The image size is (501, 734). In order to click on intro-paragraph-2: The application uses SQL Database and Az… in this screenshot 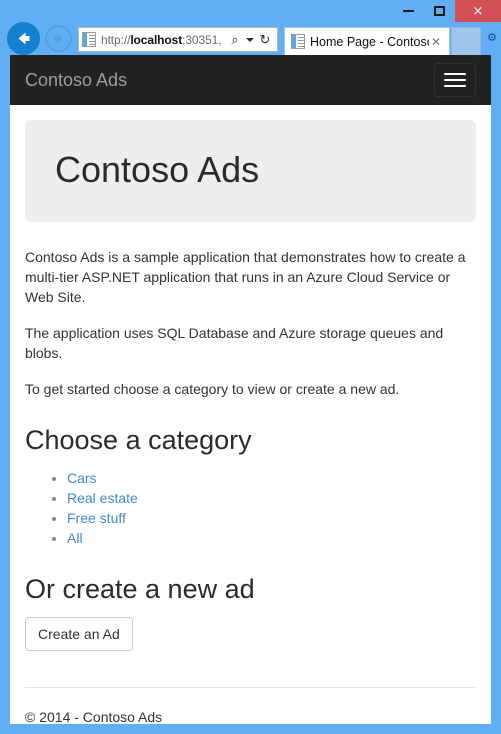, I will do `click(234, 342)`.